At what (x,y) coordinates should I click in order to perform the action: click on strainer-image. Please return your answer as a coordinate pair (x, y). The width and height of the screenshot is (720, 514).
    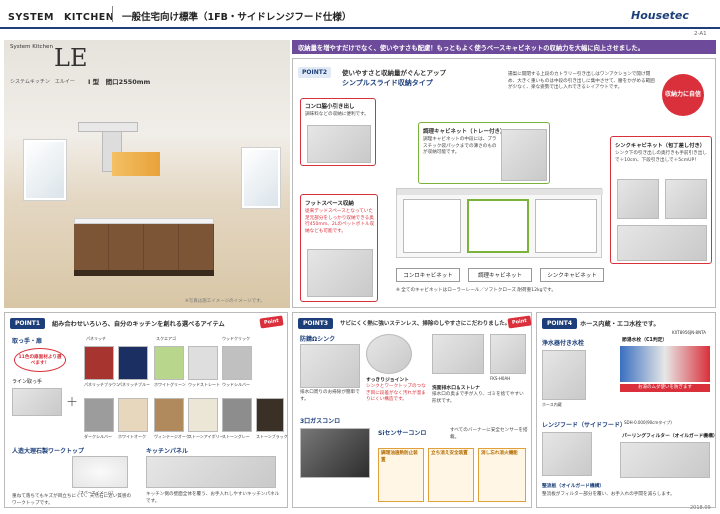
    Looking at the image, I should click on (508, 354).